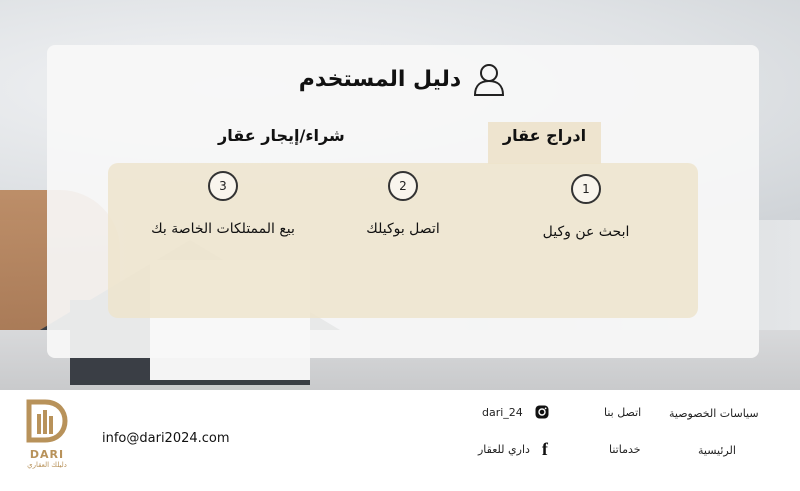 Image resolution: width=800 pixels, height=491 pixels. I want to click on step-number-2: 2, so click(403, 186).